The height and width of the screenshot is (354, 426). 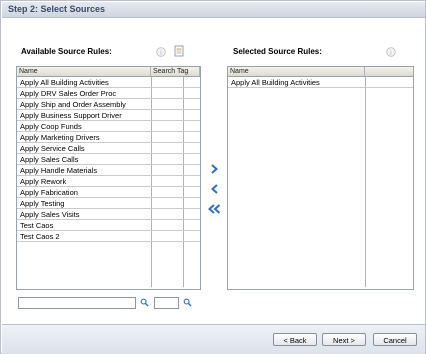 I want to click on list-item: Apply DRV Sales Order Proc, so click(x=108, y=93).